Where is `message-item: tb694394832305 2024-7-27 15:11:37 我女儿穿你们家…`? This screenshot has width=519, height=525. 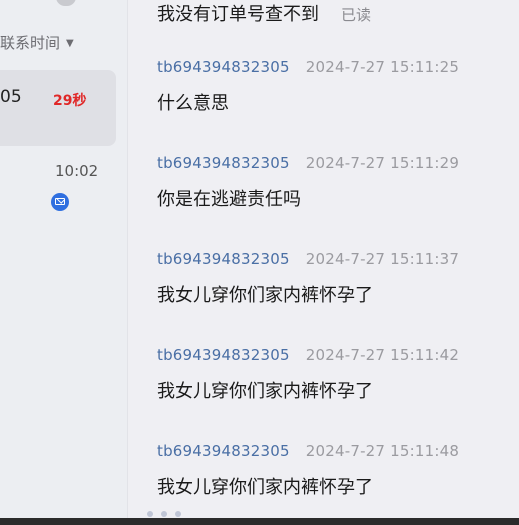 message-item: tb694394832305 2024-7-27 15:11:37 我女儿穿你们家… is located at coordinates (308, 278).